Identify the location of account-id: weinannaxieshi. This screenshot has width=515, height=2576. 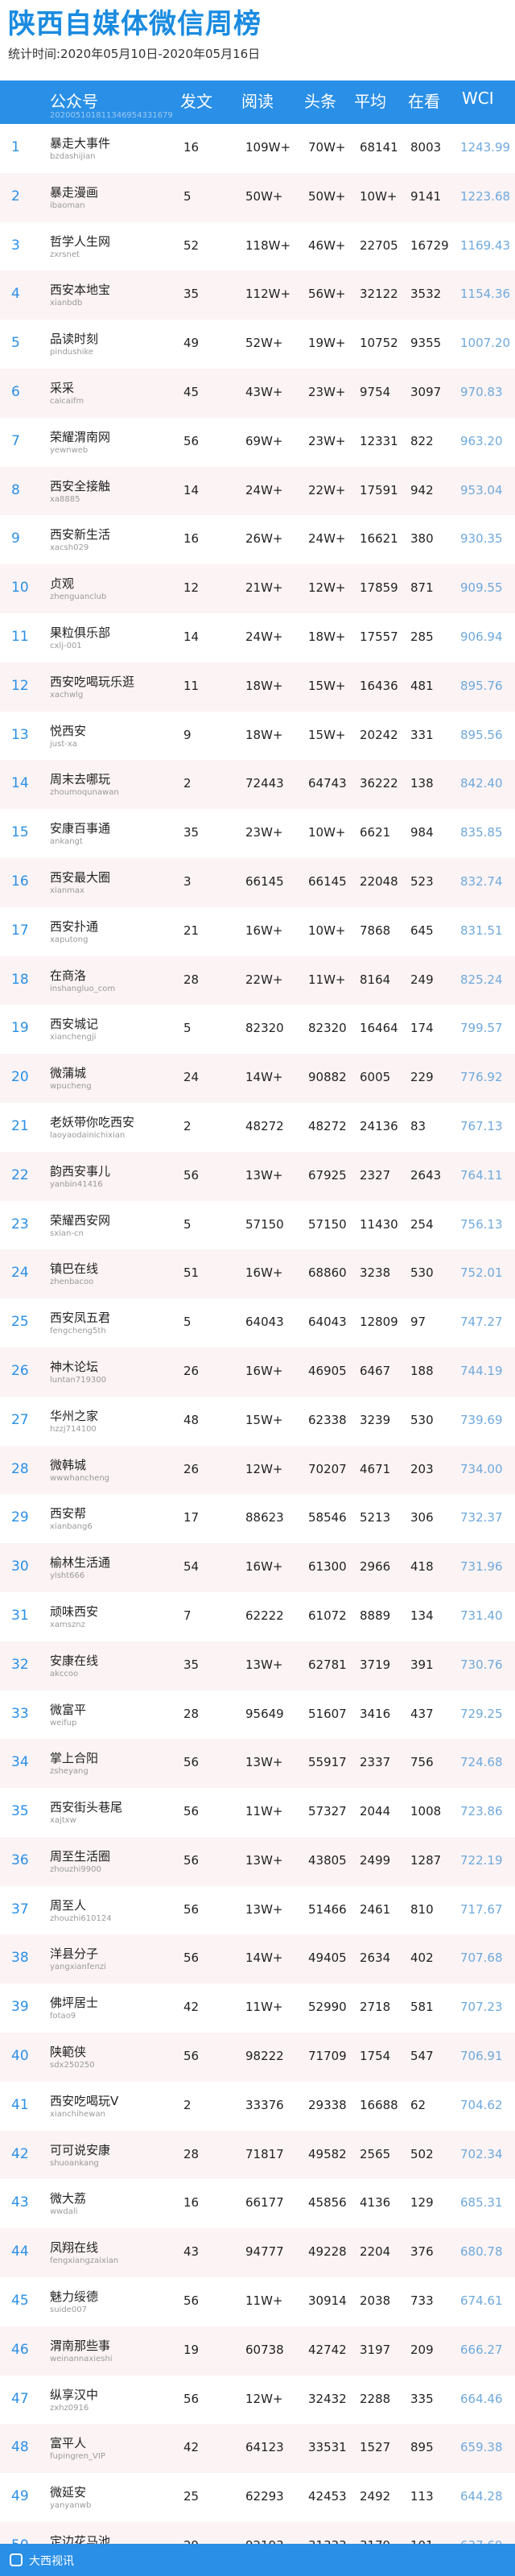
(81, 2358).